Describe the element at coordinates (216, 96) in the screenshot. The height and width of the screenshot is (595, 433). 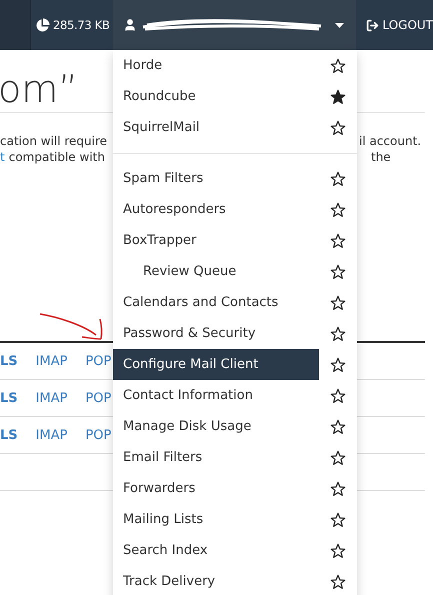
I see `menu-item: Roundcube` at that location.